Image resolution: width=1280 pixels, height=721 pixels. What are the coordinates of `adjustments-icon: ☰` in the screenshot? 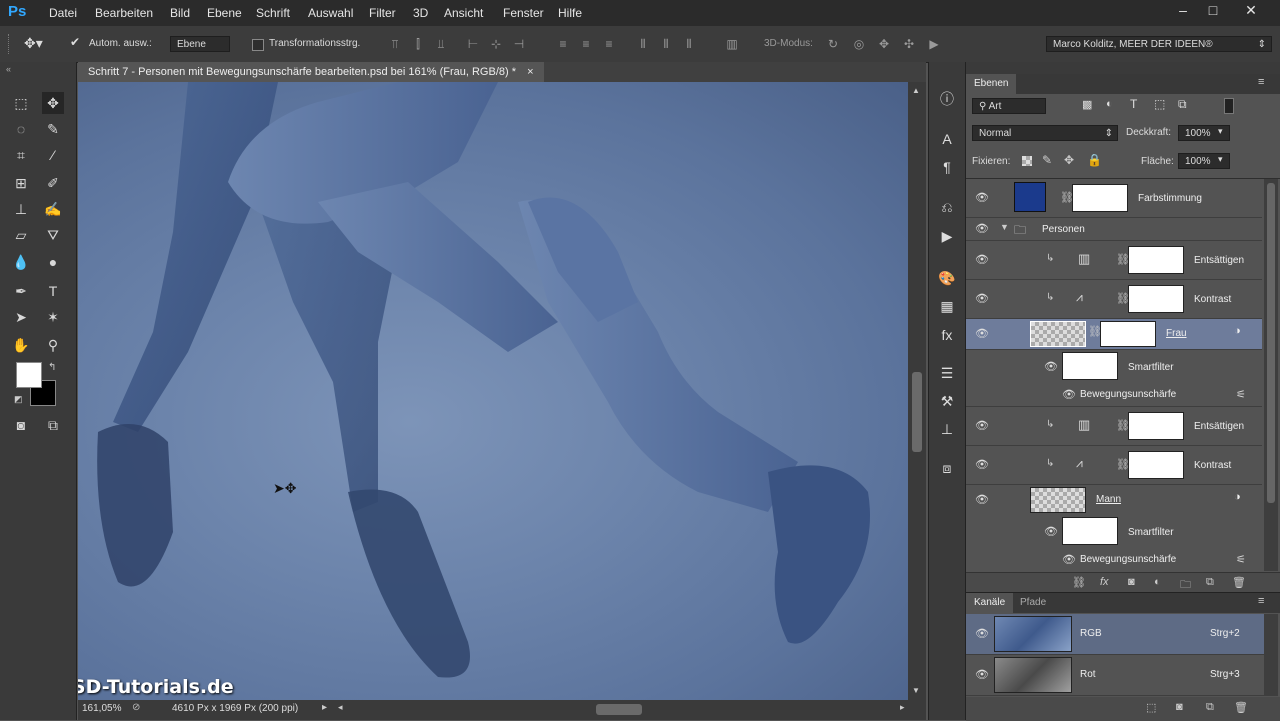 It's located at (947, 373).